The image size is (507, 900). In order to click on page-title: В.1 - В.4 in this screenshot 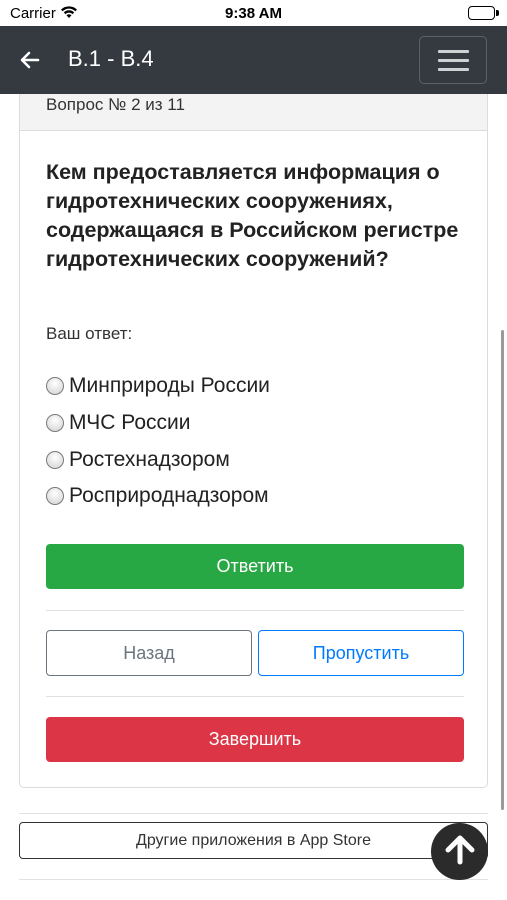, I will do `click(111, 58)`.